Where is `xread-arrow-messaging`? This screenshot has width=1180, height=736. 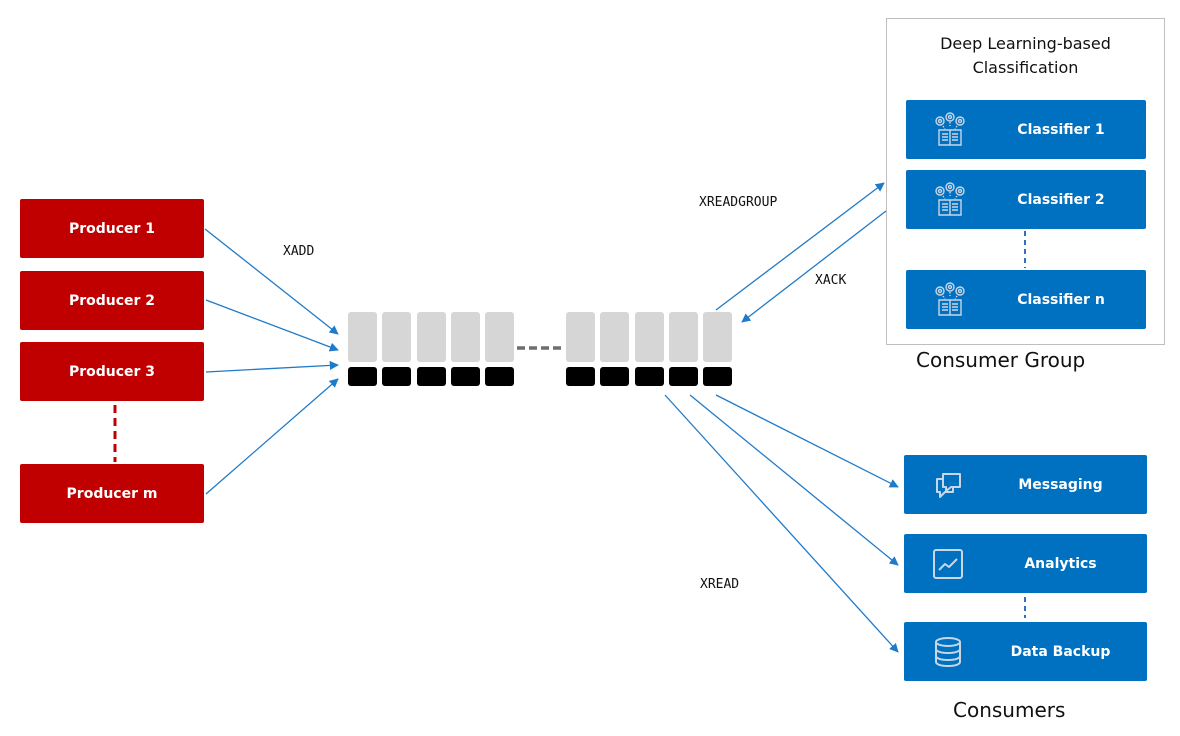
xread-arrow-messaging is located at coordinates (807, 441).